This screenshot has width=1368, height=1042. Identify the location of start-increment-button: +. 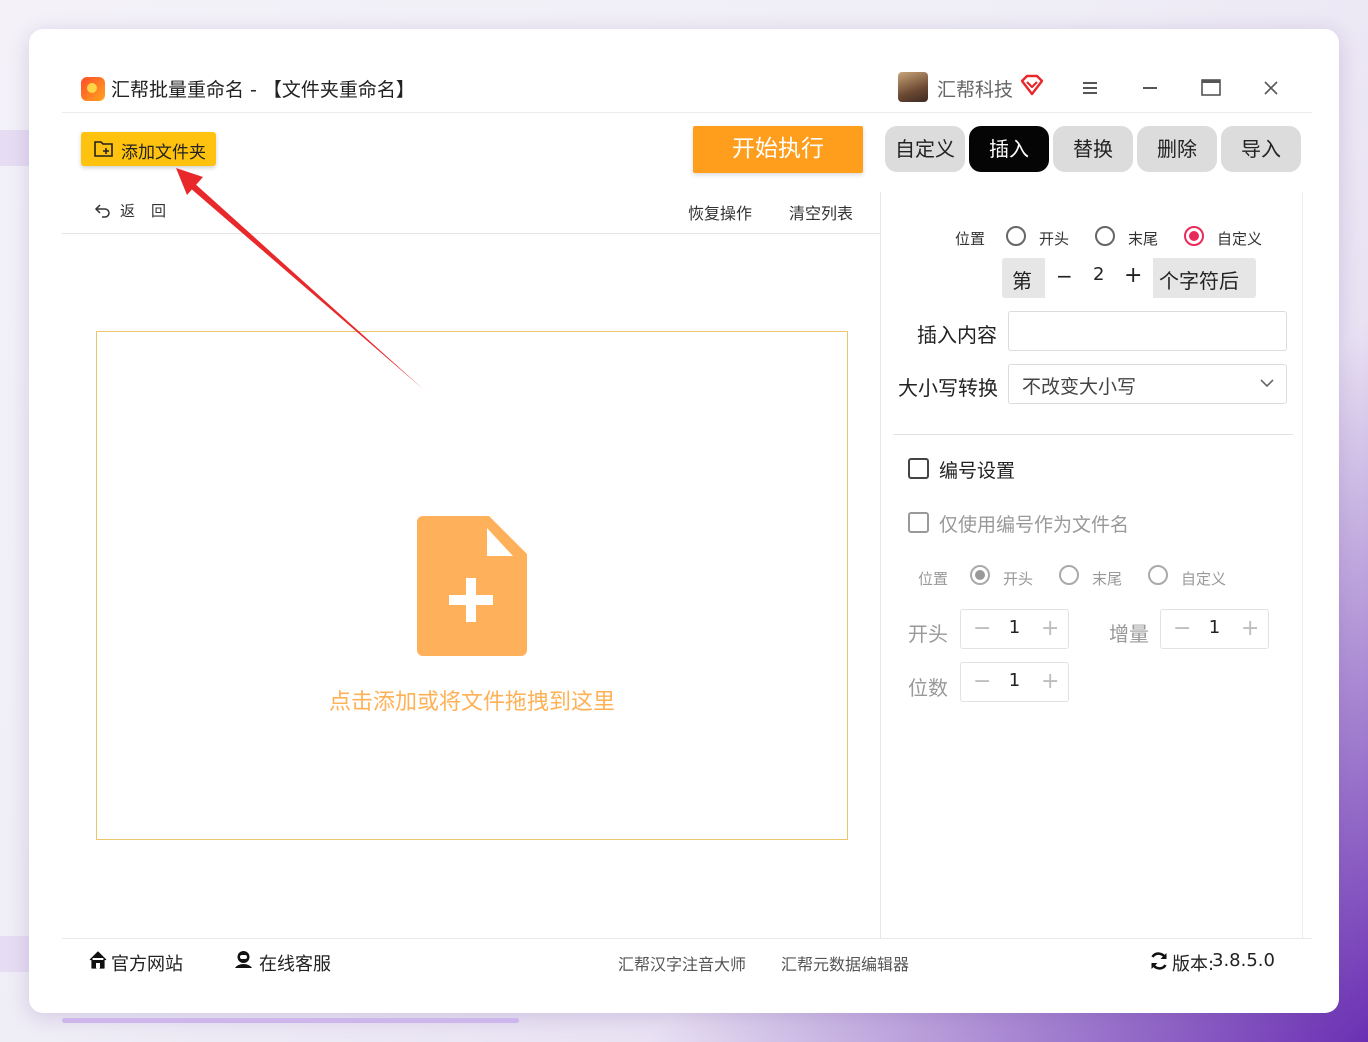
(1050, 628).